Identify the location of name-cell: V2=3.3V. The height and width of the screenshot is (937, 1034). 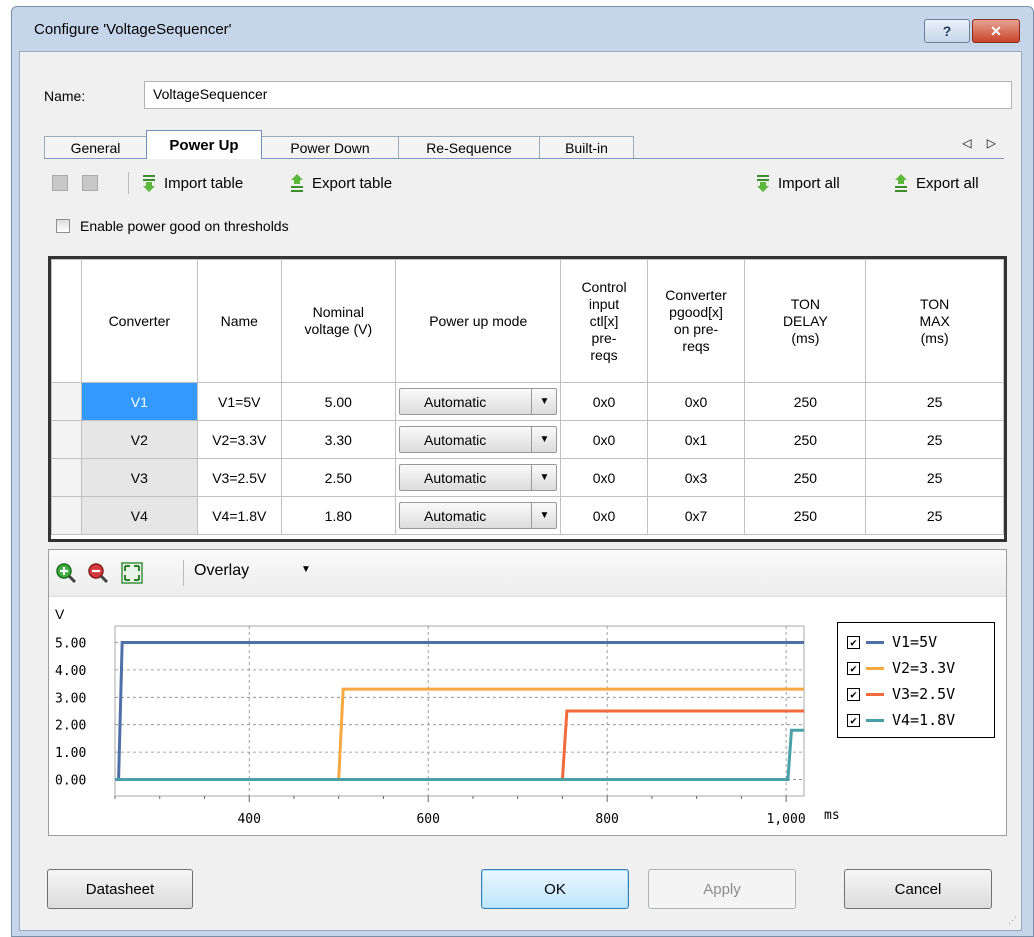
(239, 439).